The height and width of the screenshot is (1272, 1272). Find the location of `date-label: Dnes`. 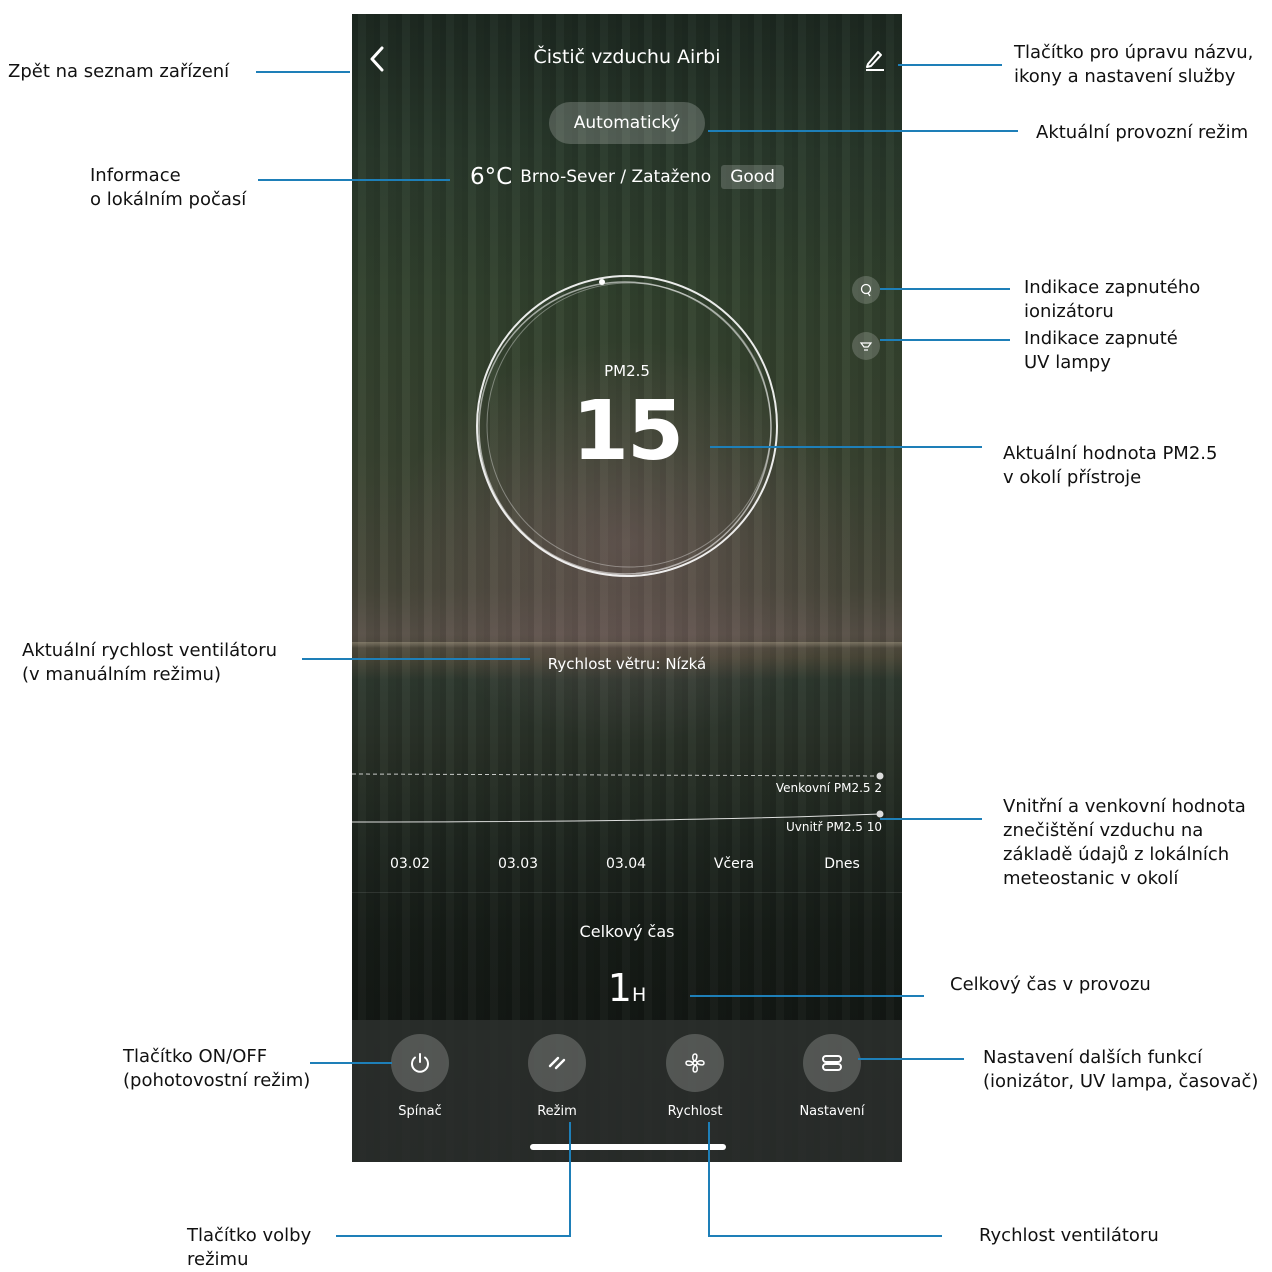

date-label: Dnes is located at coordinates (842, 864).